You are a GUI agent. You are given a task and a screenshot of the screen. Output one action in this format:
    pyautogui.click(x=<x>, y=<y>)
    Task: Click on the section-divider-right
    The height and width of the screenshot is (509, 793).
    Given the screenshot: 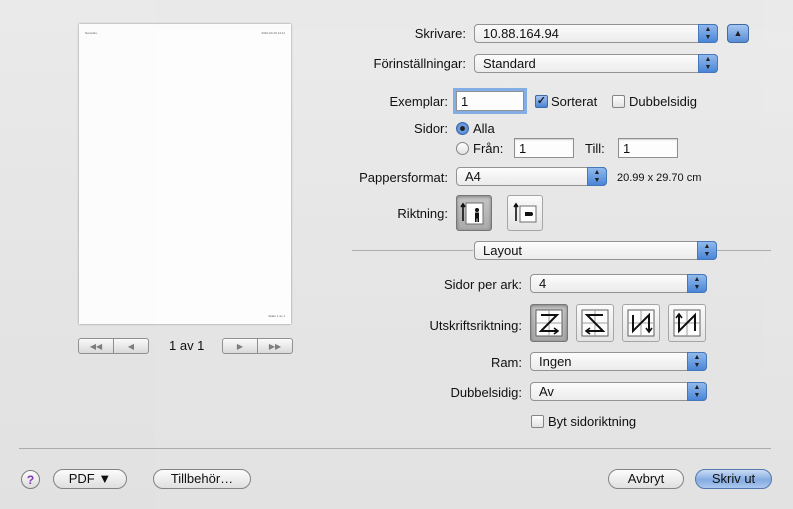 What is the action you would take?
    pyautogui.click(x=743, y=250)
    